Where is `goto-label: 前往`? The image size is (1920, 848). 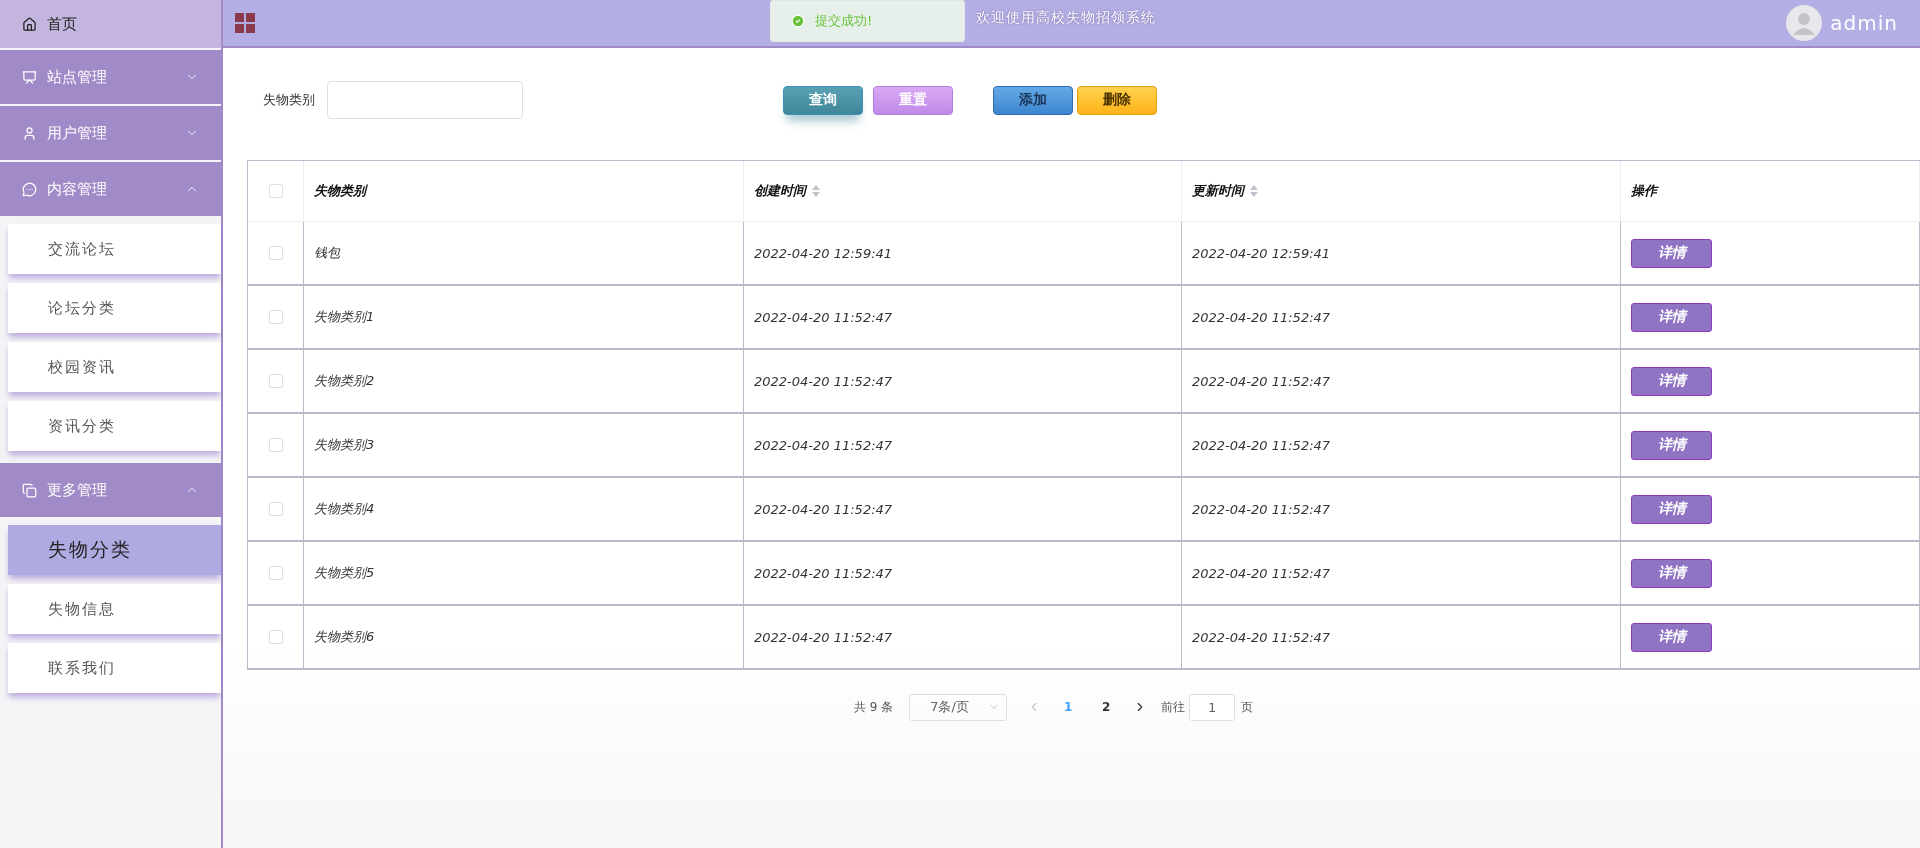
goto-label: 前往 is located at coordinates (1173, 707).